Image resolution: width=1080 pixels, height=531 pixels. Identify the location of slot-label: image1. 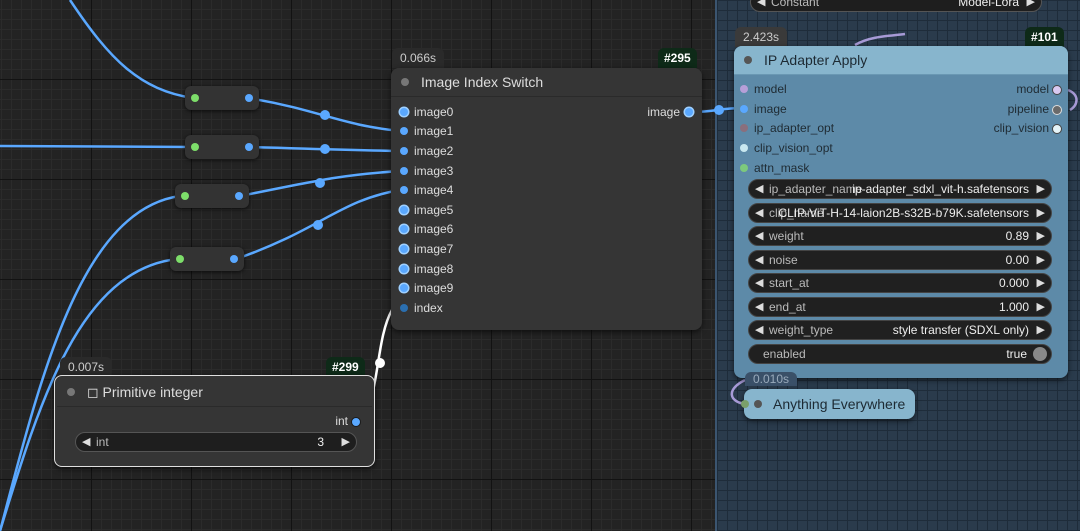
(434, 131).